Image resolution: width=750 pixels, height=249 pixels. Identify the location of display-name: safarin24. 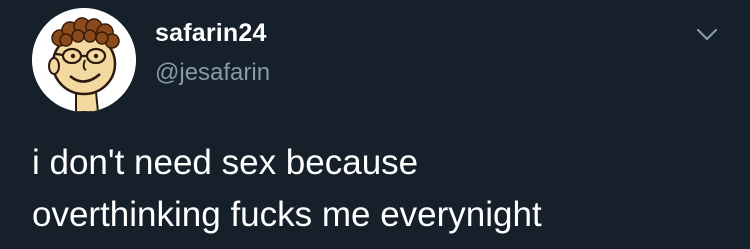
(211, 33).